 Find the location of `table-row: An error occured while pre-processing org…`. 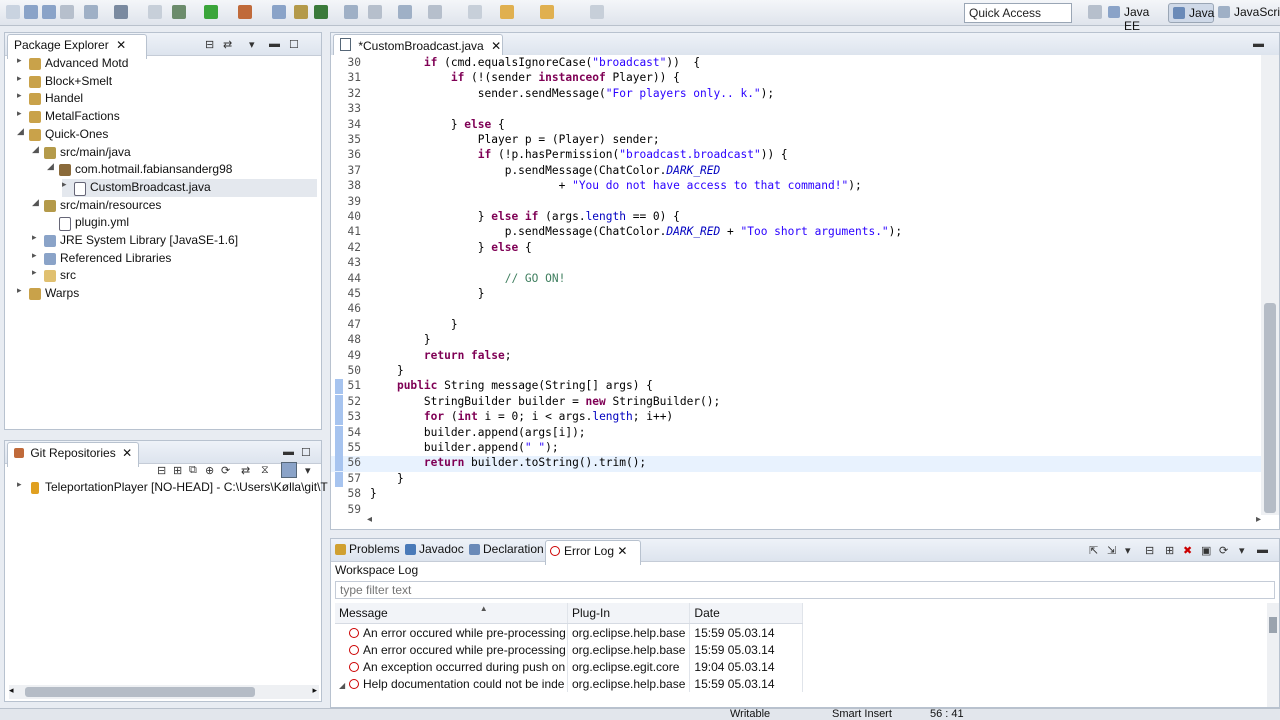

table-row: An error occured while pre-processing org… is located at coordinates (569, 632).